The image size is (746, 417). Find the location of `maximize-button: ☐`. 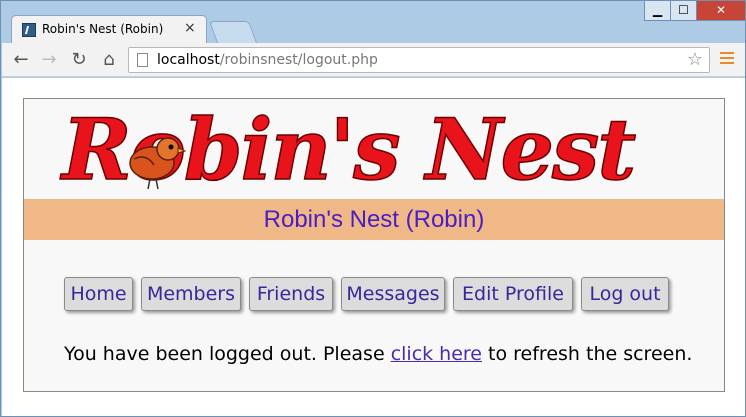

maximize-button: ☐ is located at coordinates (683, 11).